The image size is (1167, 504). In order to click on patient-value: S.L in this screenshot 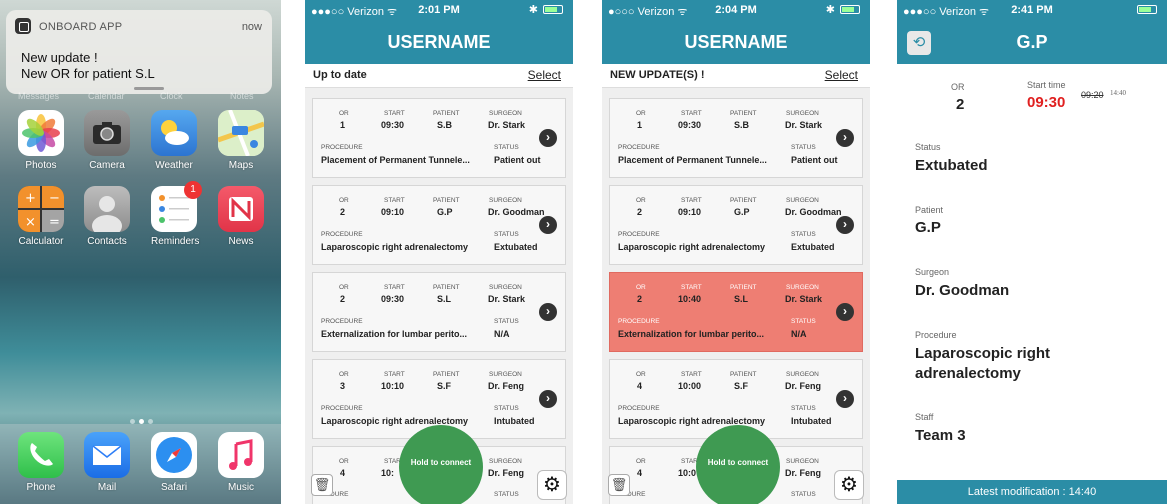, I will do `click(444, 299)`.